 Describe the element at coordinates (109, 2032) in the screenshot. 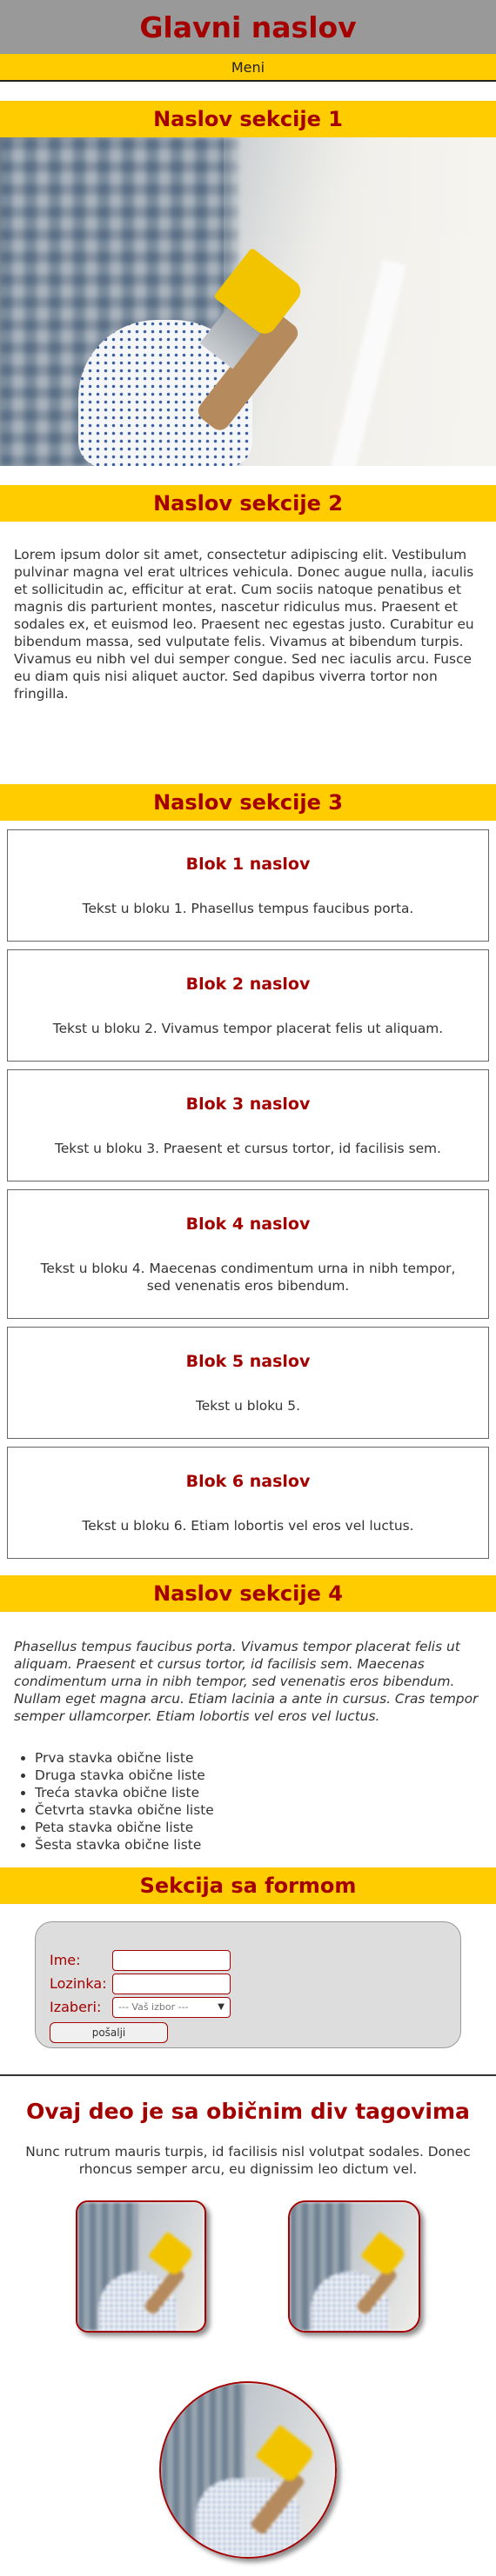

I see `submit-button: pošalji` at that location.